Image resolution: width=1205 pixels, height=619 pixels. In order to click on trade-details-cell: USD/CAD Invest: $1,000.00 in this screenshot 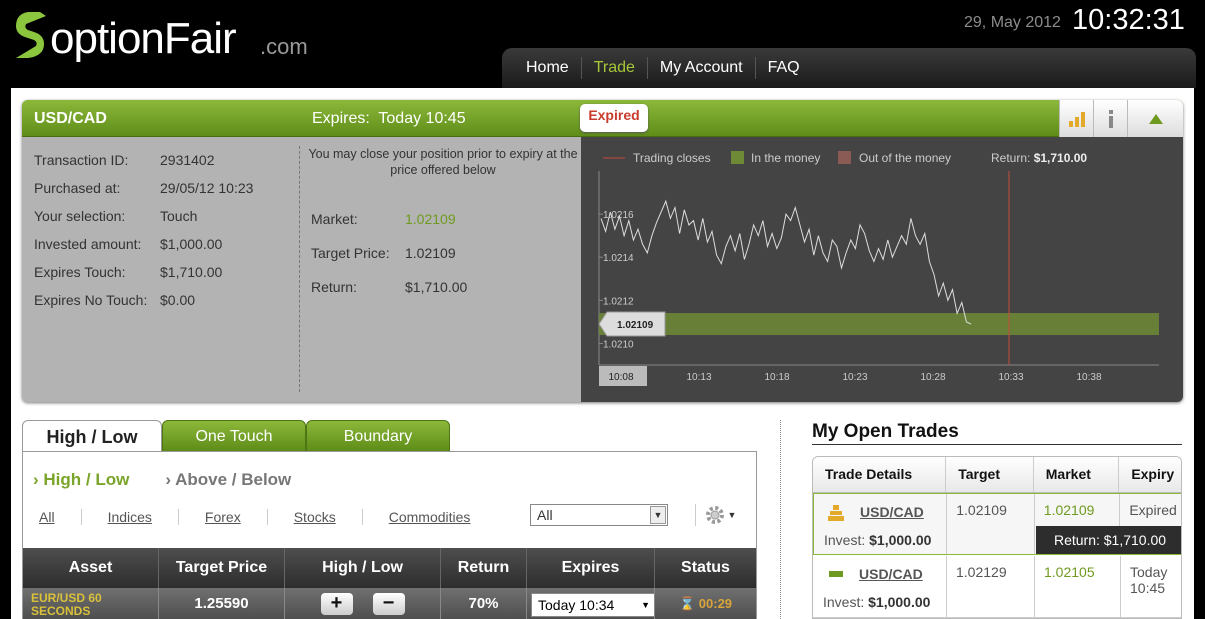, I will do `click(880, 586)`.